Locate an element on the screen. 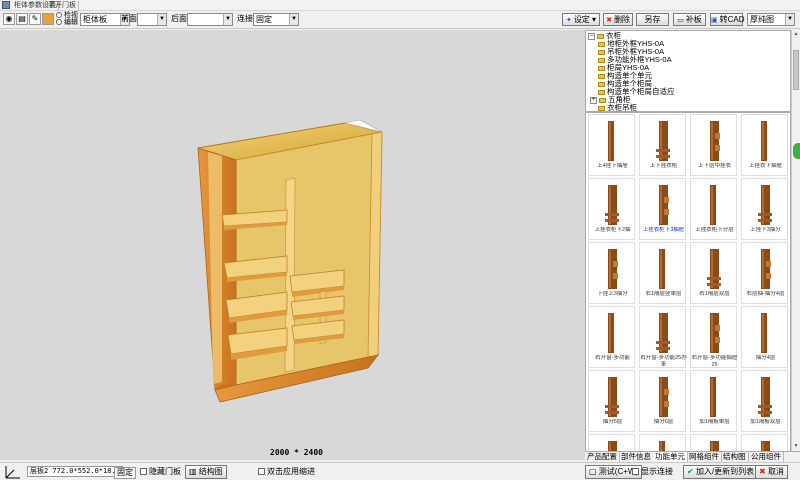 This screenshot has width=800, height=480. gallery-item: 右开窗-多功能25办来 is located at coordinates (663, 337).